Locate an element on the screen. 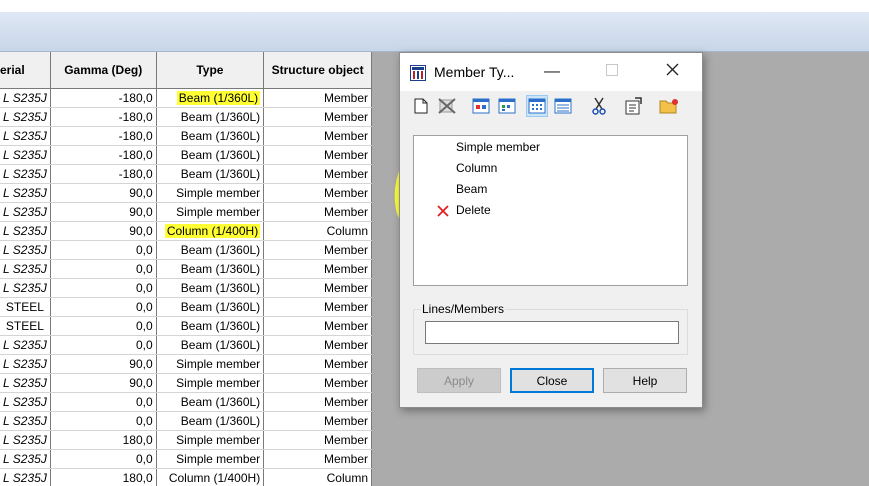  cell-type: Column (1/400H) is located at coordinates (210, 477).